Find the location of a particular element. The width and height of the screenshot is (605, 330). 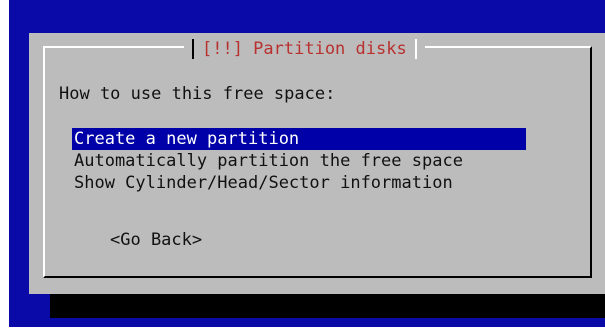

dialog-shadow is located at coordinates (327, 306).